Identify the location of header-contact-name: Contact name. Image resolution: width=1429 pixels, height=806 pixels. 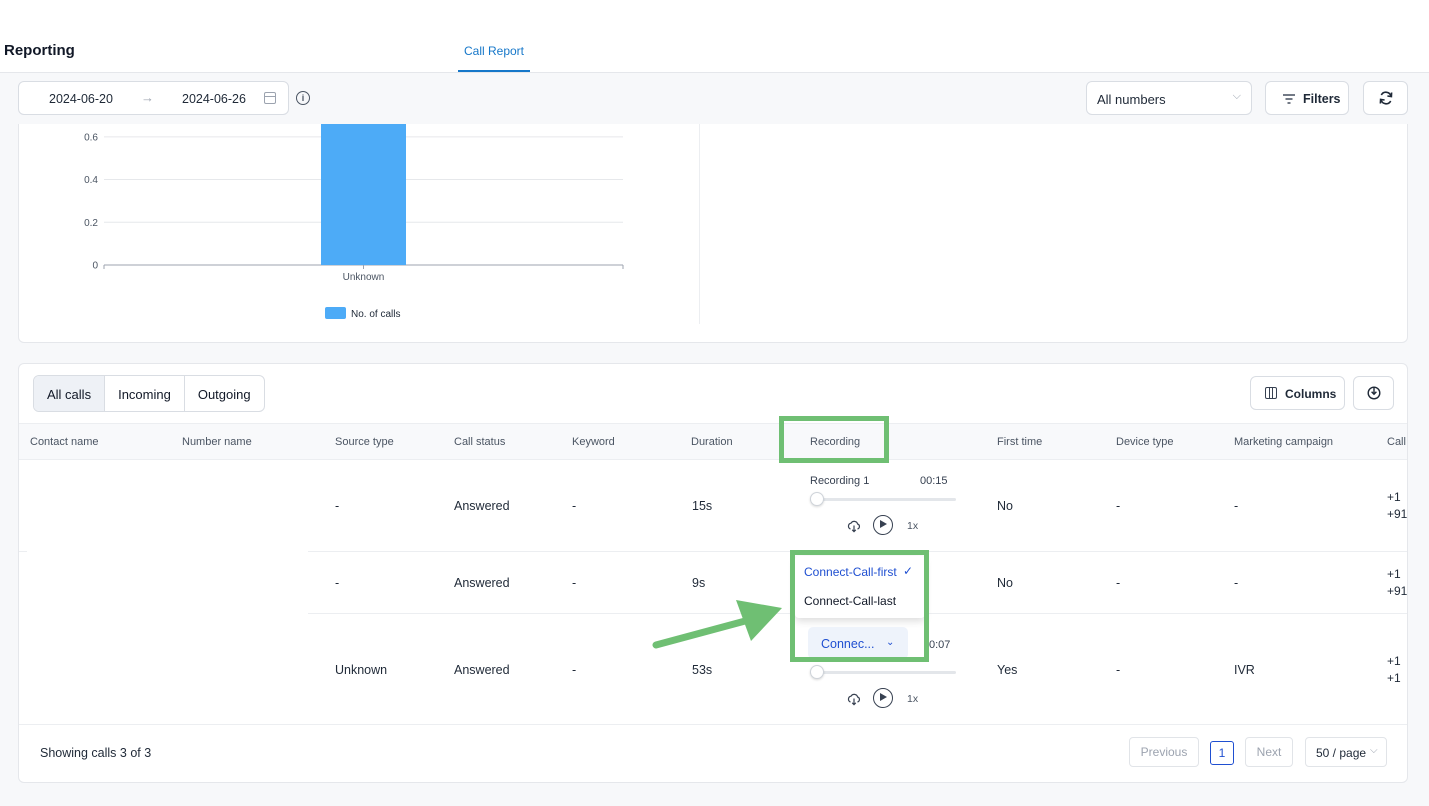
(64, 442).